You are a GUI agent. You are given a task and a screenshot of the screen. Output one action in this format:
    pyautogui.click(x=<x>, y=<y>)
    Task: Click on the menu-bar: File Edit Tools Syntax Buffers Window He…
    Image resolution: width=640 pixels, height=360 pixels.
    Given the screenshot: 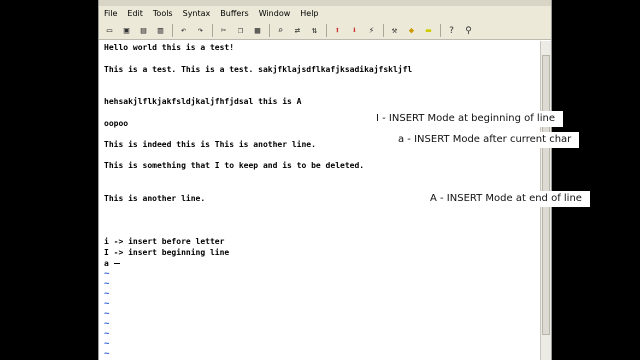 What is the action you would take?
    pyautogui.click(x=325, y=14)
    